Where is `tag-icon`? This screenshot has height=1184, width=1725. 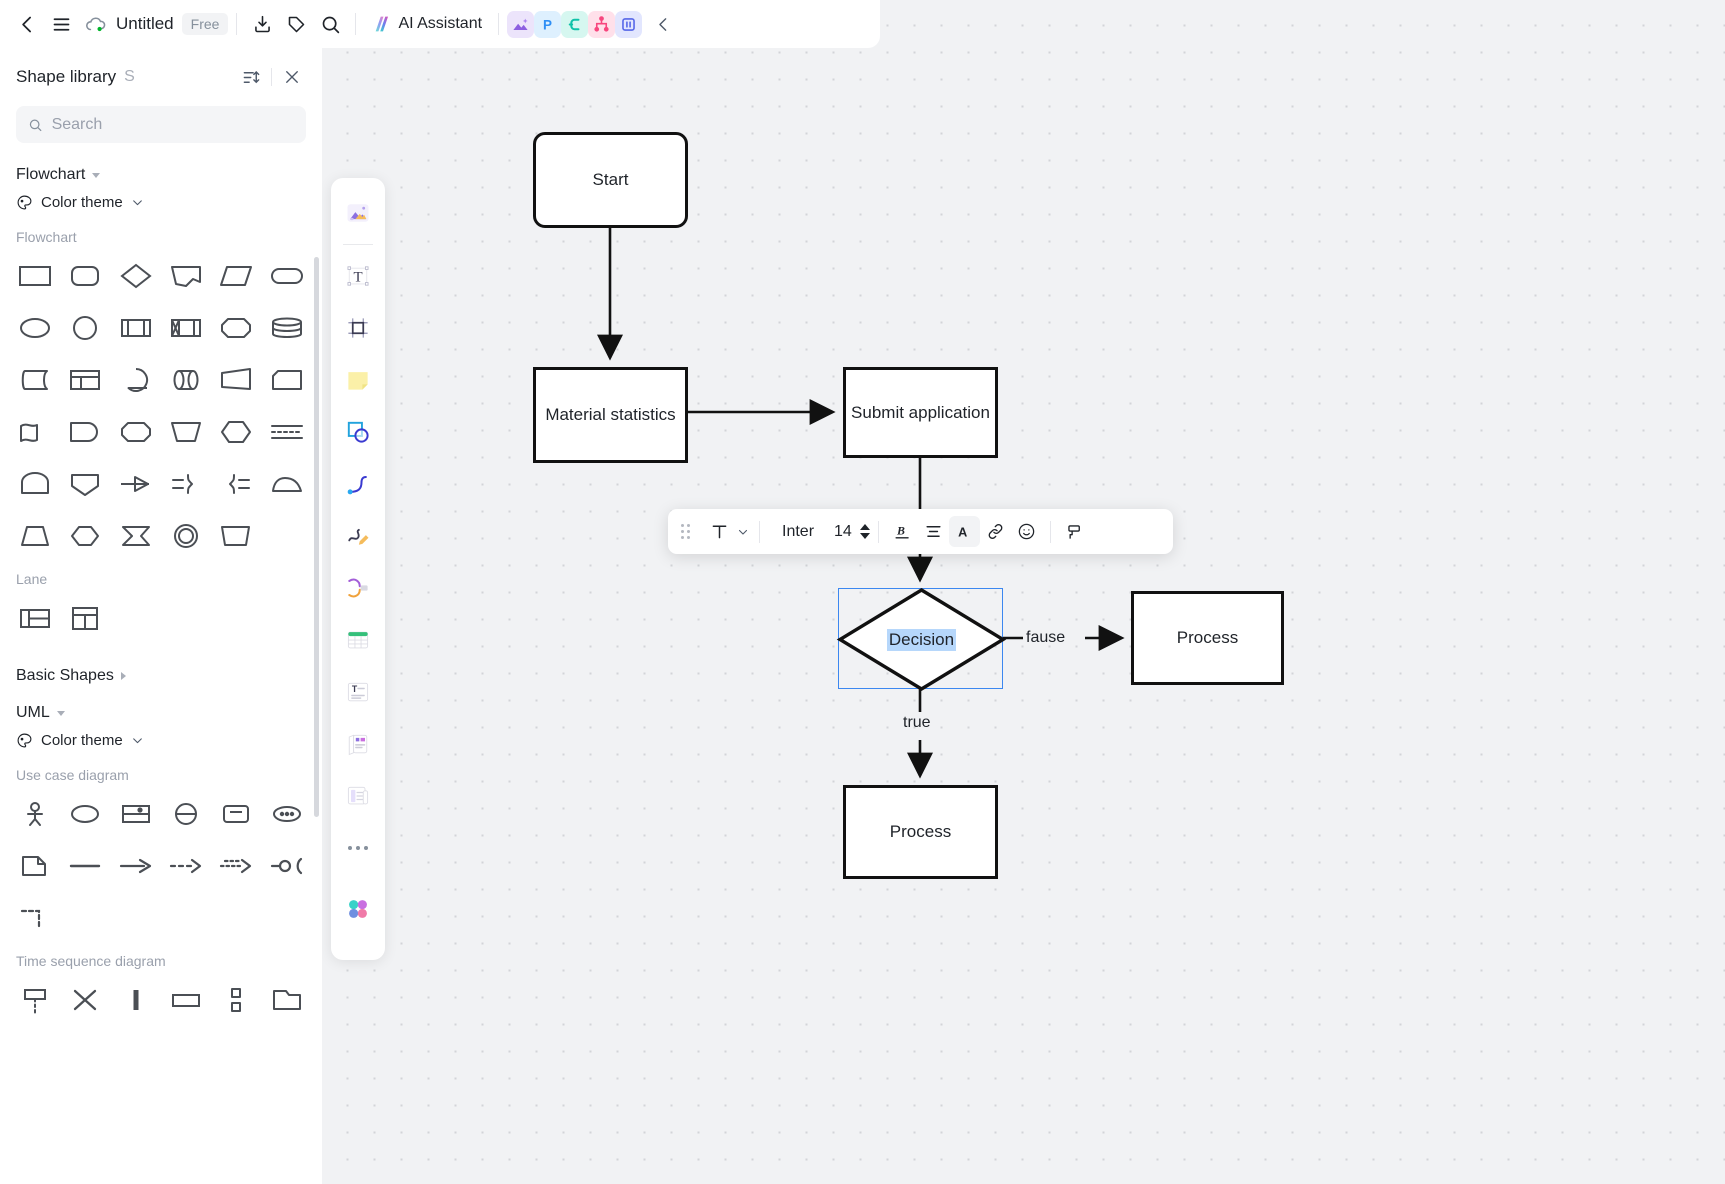 tag-icon is located at coordinates (296, 24).